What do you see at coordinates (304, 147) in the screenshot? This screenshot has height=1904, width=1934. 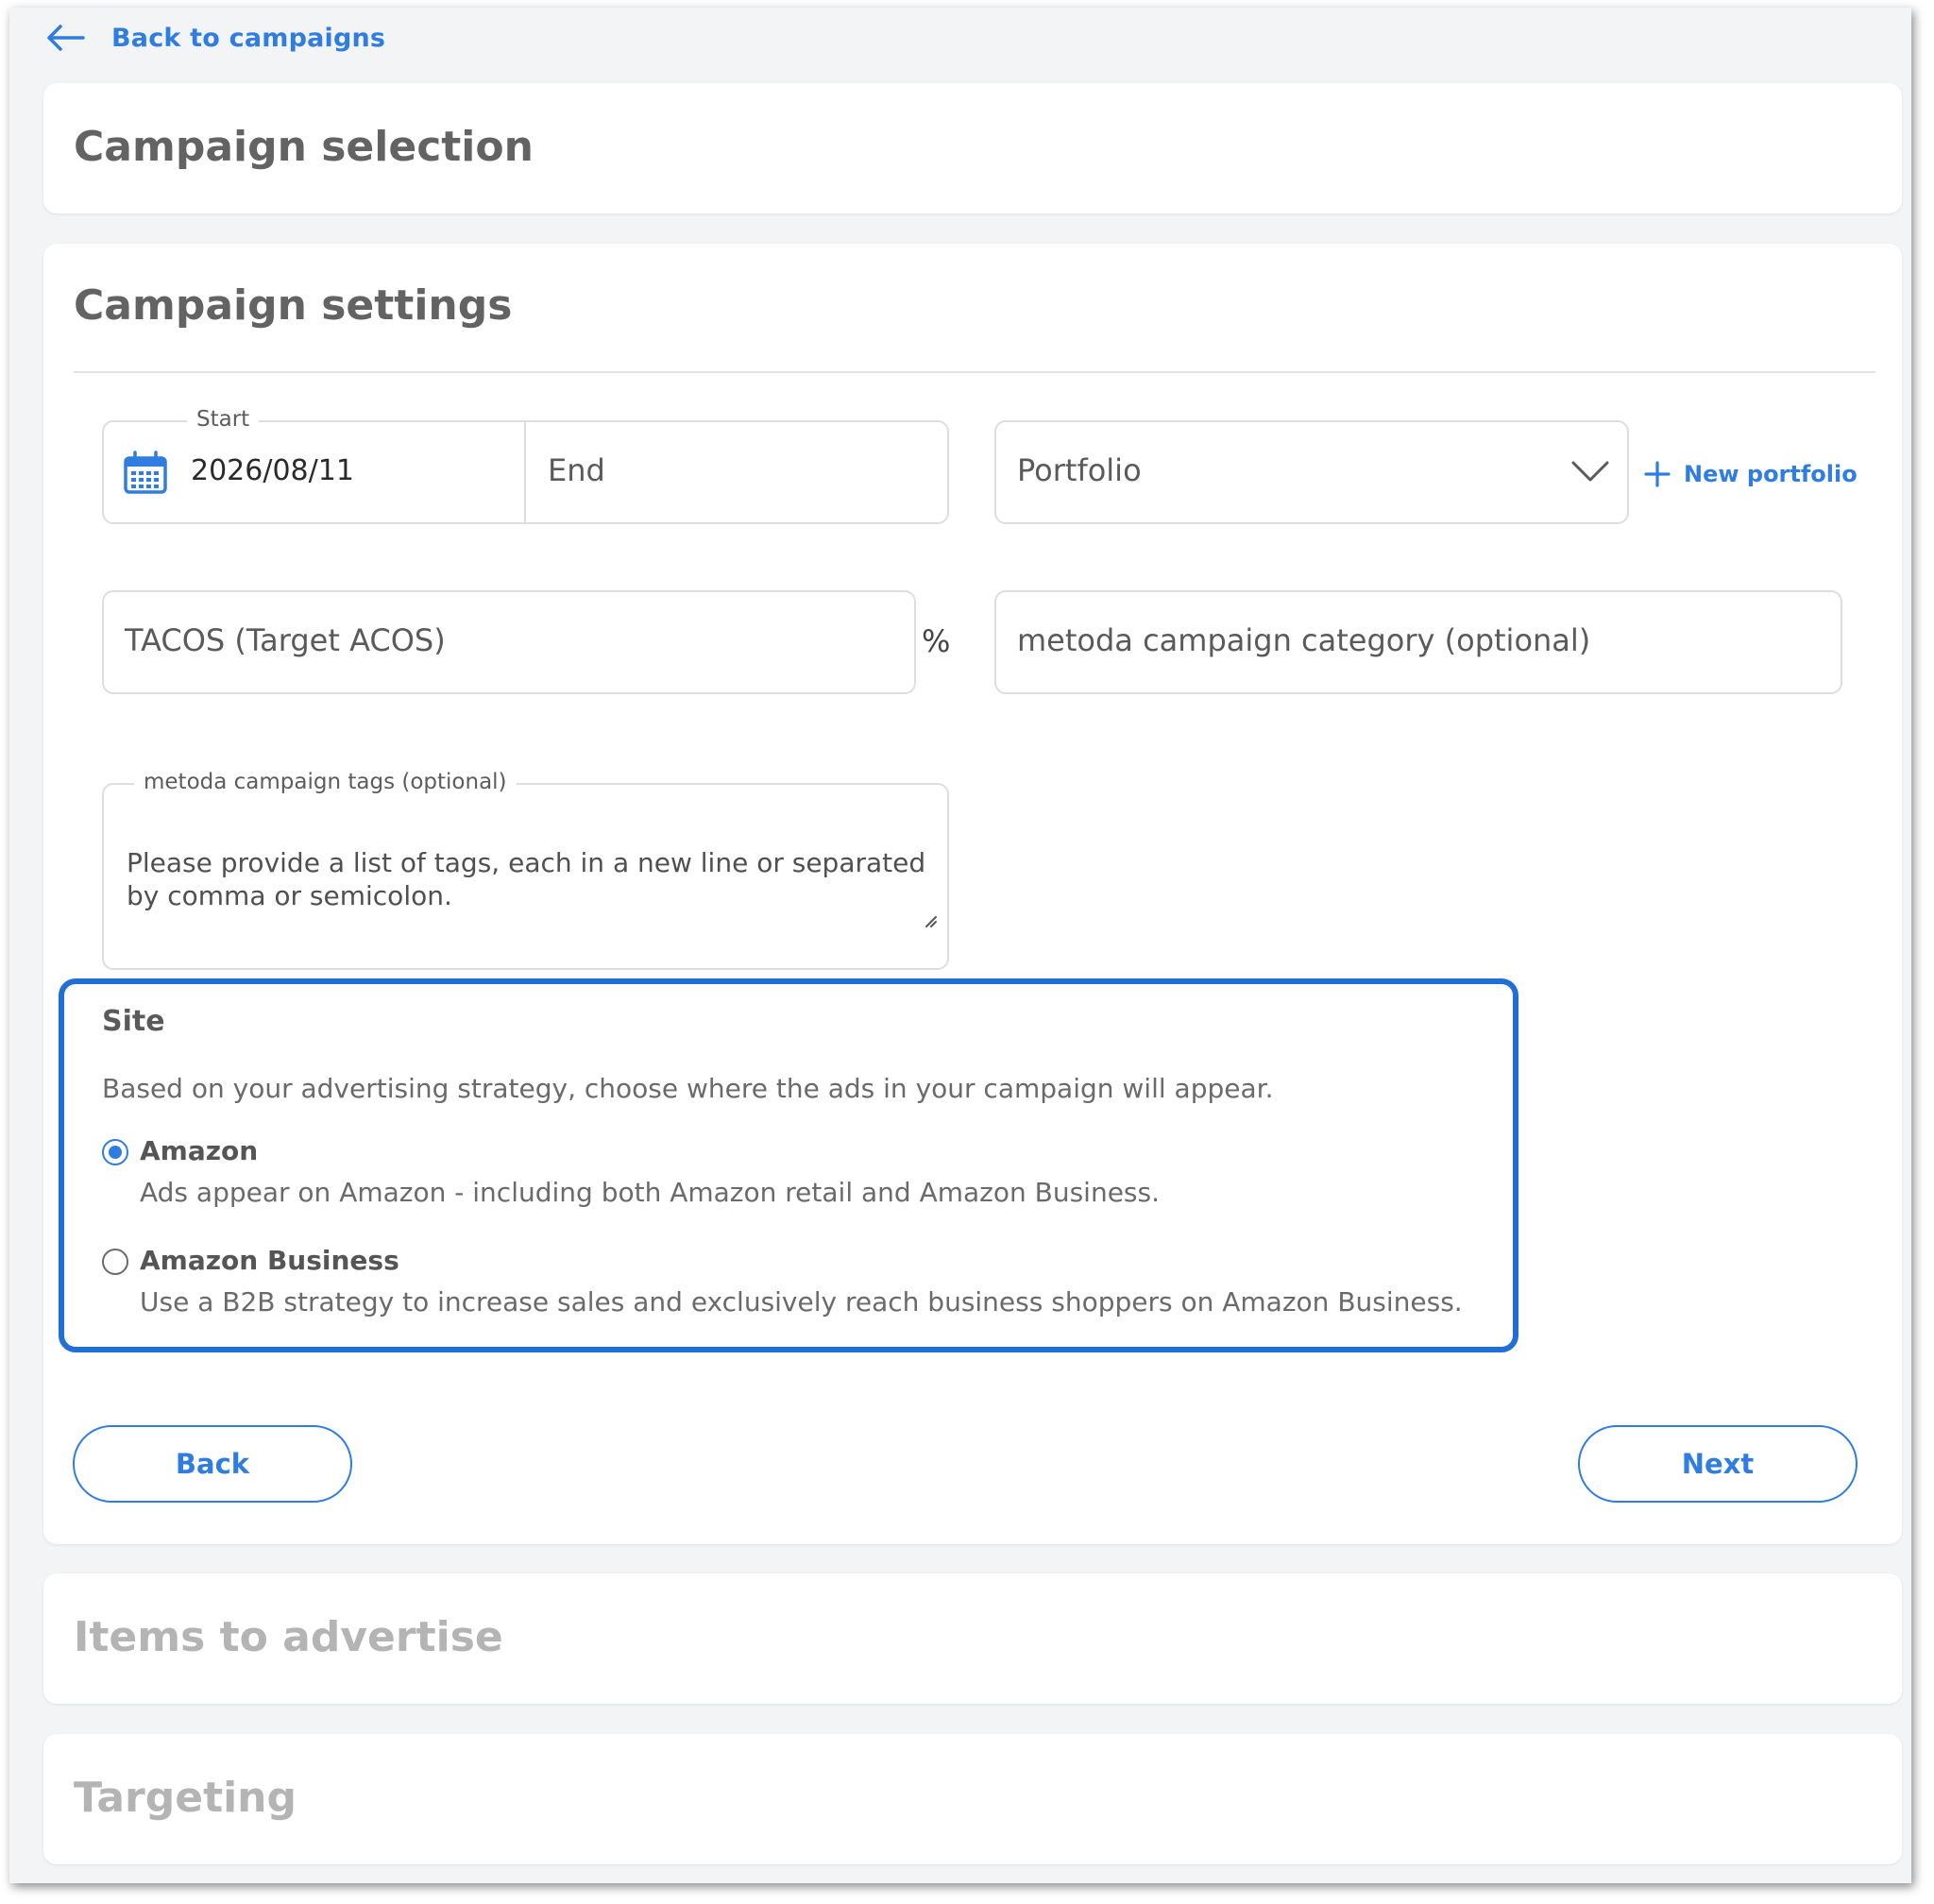 I see `campaign-selection-title: Campaign selection` at bounding box center [304, 147].